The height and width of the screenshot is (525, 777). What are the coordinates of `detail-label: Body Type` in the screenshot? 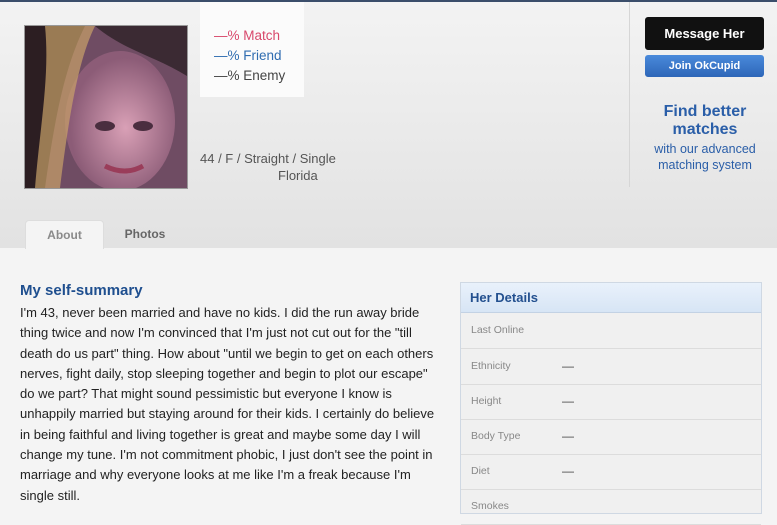 It's located at (496, 436).